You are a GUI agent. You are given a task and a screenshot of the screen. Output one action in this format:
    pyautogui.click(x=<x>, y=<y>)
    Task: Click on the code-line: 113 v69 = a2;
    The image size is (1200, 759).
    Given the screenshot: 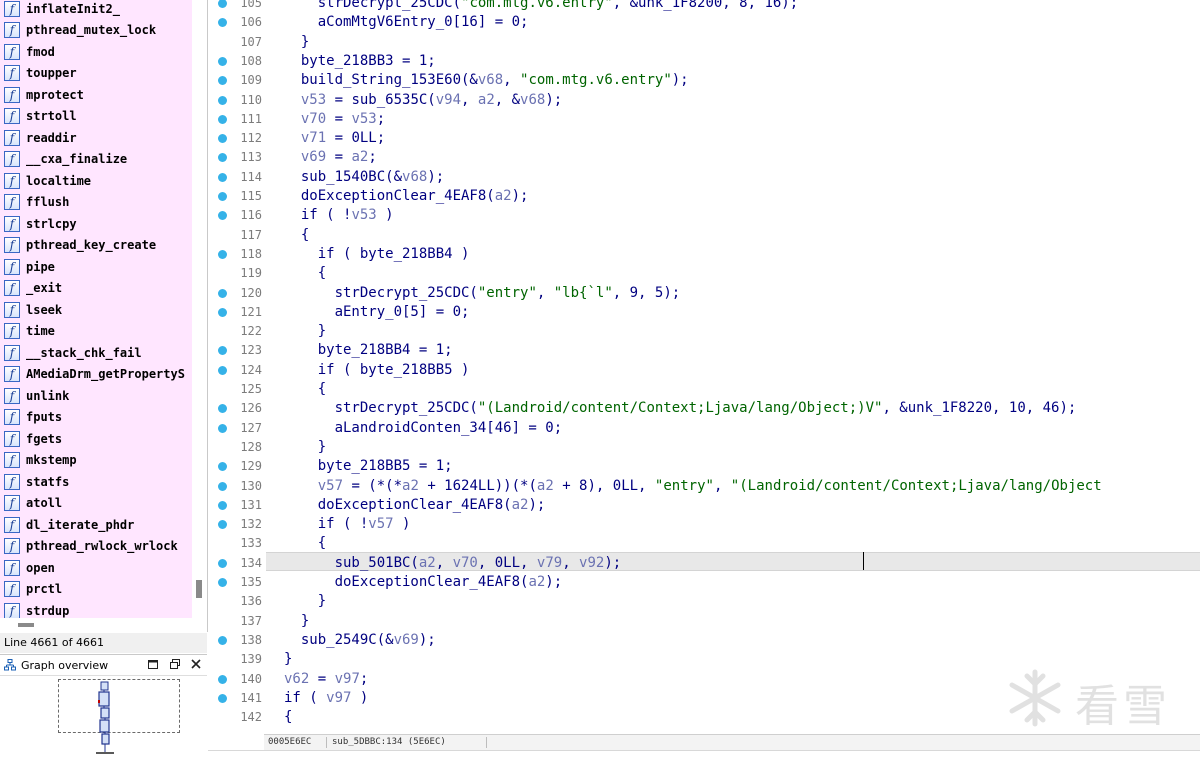 What is the action you would take?
    pyautogui.click(x=704, y=157)
    